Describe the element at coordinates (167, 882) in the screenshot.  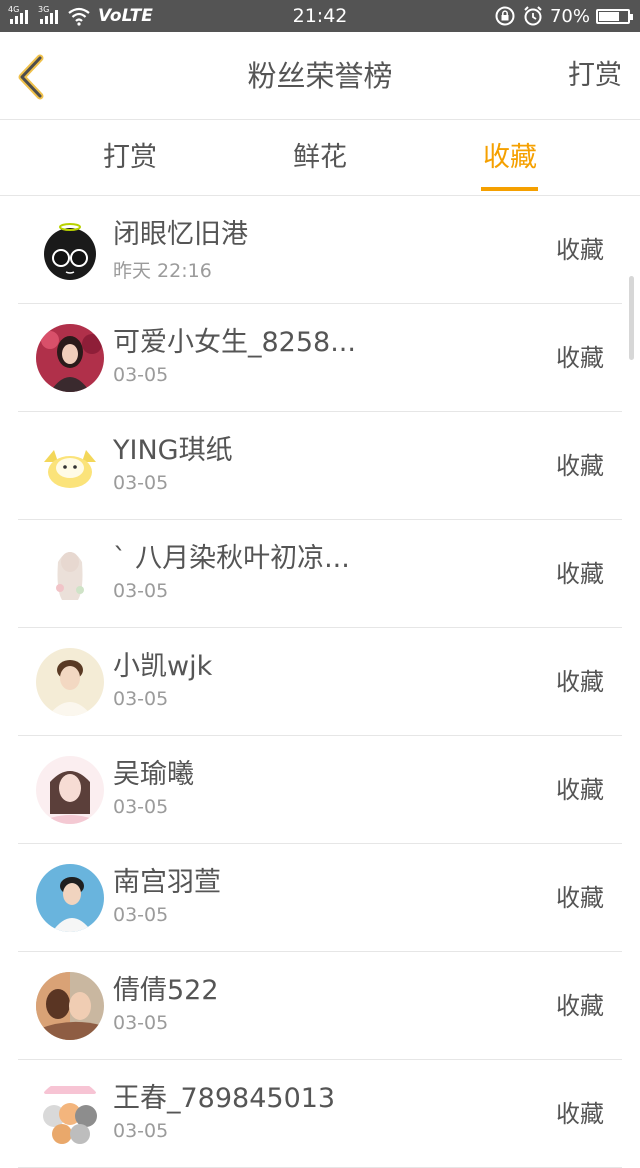
I see `user-name: 南宫羽萱` at that location.